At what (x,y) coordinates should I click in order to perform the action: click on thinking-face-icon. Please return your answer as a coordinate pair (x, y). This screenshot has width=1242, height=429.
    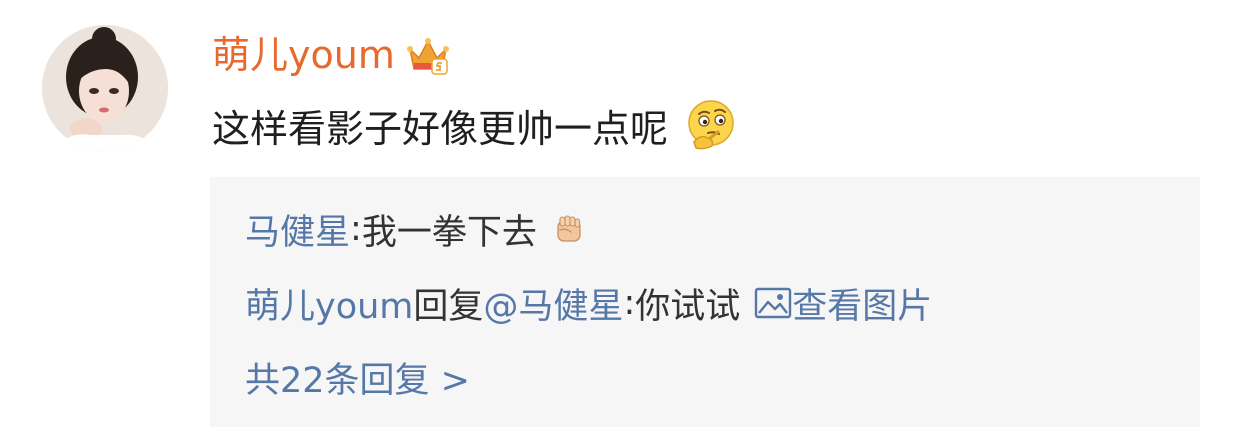
    Looking at the image, I should click on (711, 125).